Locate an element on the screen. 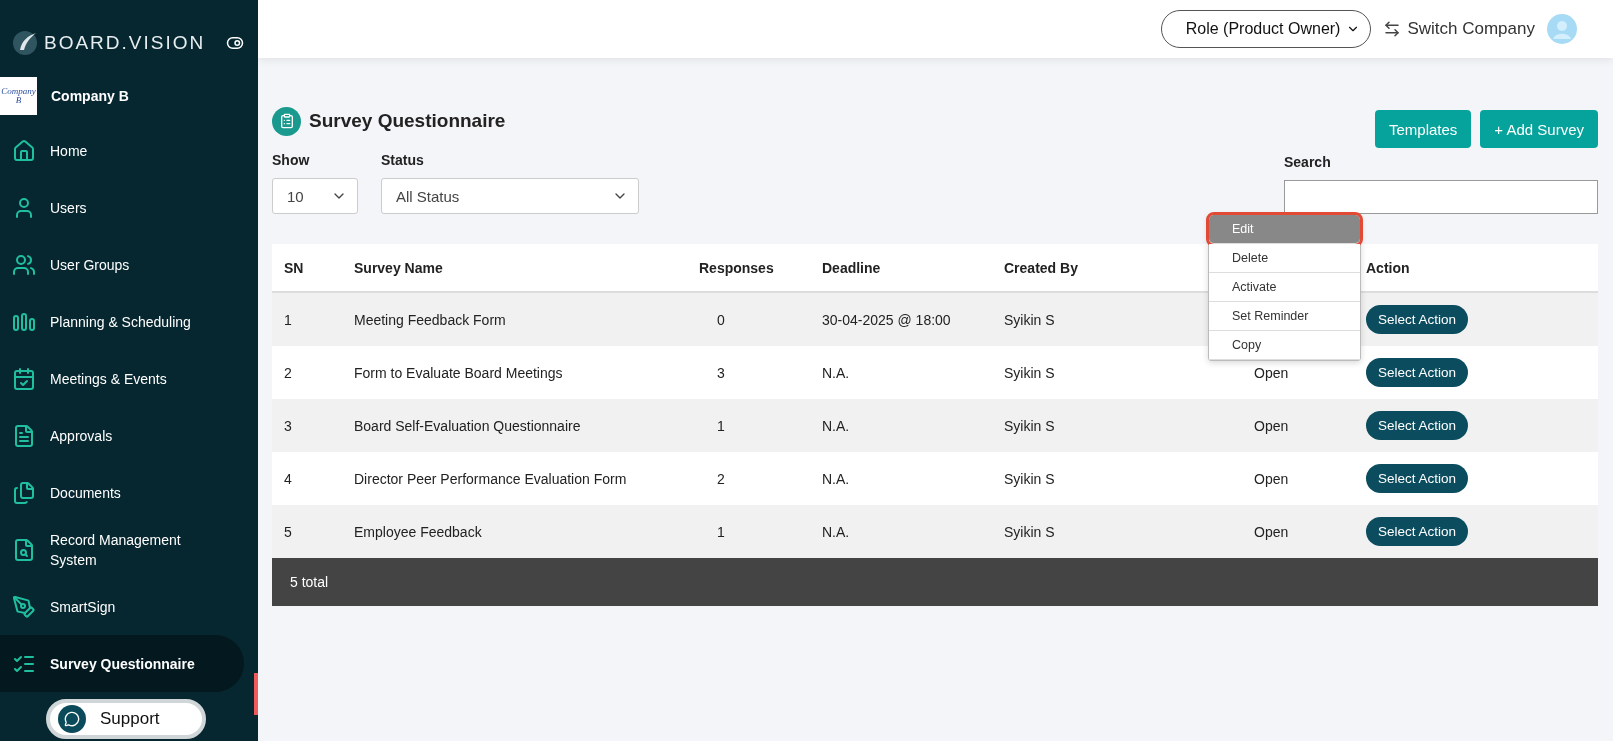 This screenshot has width=1613, height=741. table-cell: 5 is located at coordinates (307, 531).